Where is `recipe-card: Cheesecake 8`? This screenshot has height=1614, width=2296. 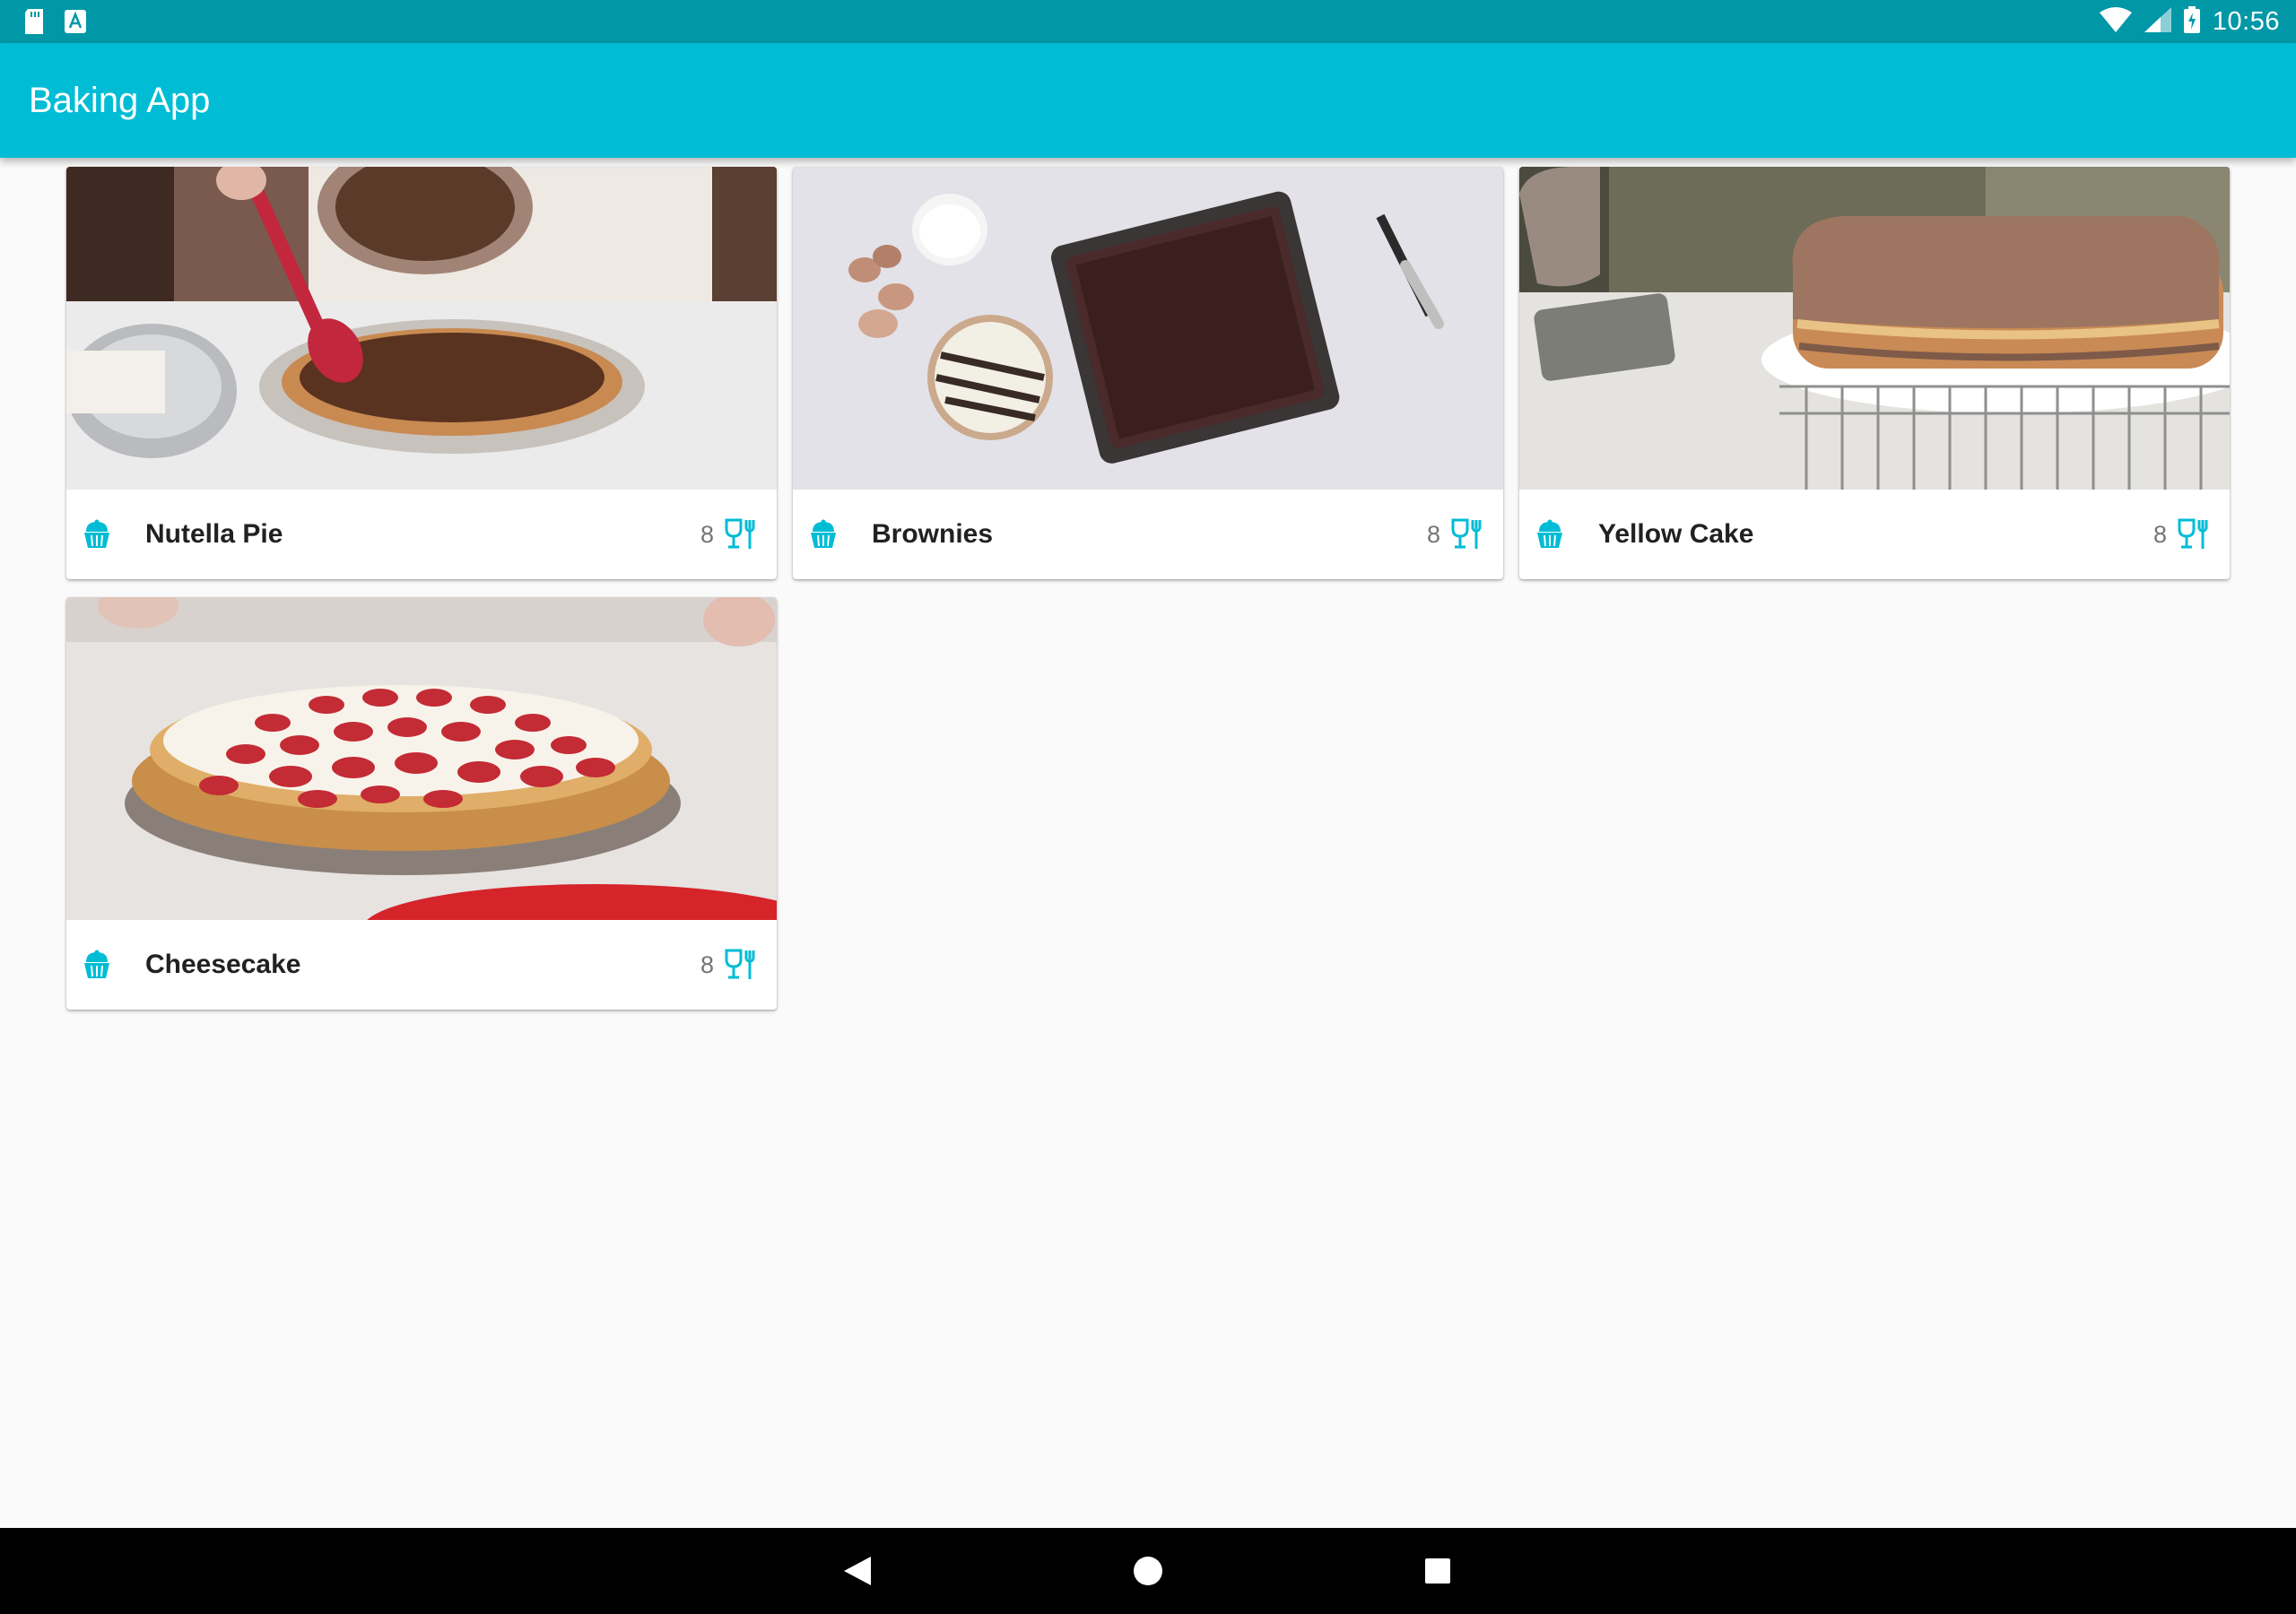
recipe-card: Cheesecake 8 is located at coordinates (421, 803).